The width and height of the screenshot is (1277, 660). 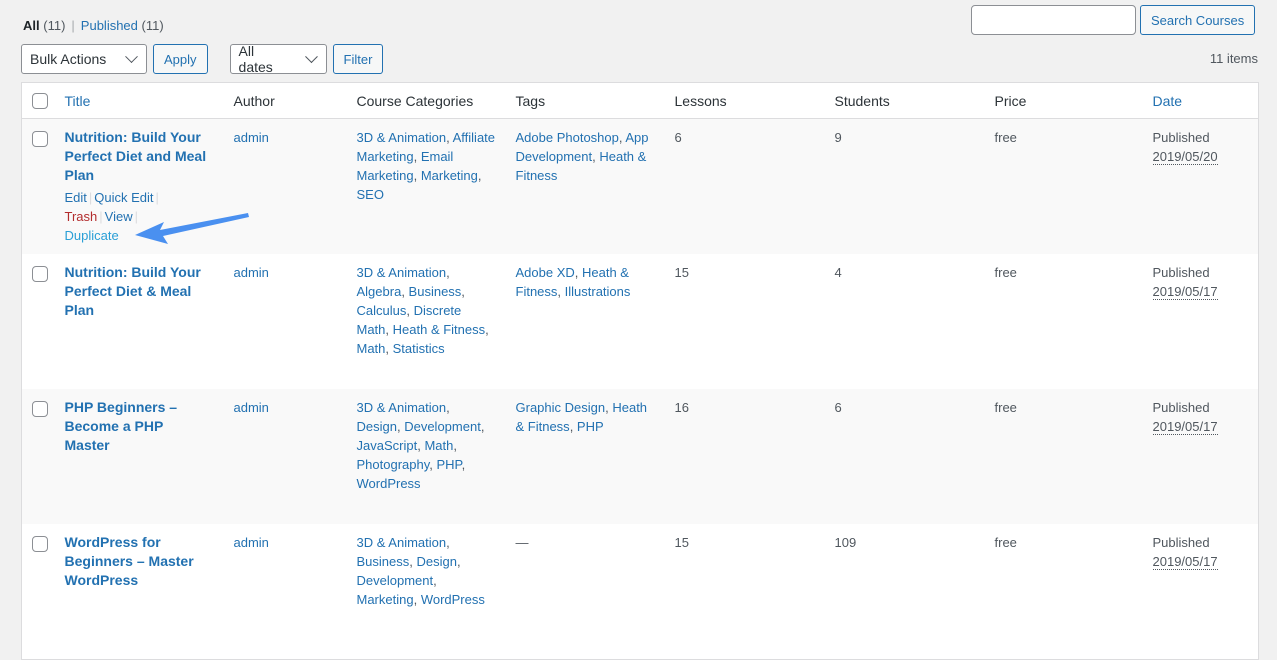 I want to click on bulk-actions-select: Bulk Actions, so click(x=84, y=59).